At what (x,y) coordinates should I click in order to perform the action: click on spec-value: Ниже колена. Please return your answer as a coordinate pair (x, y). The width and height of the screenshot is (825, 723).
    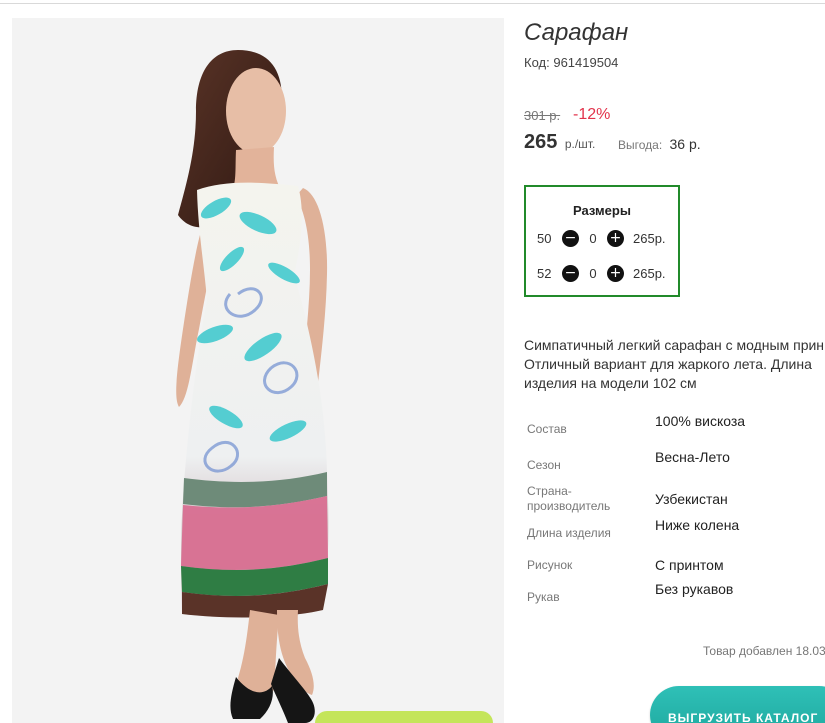
    Looking at the image, I should click on (697, 525).